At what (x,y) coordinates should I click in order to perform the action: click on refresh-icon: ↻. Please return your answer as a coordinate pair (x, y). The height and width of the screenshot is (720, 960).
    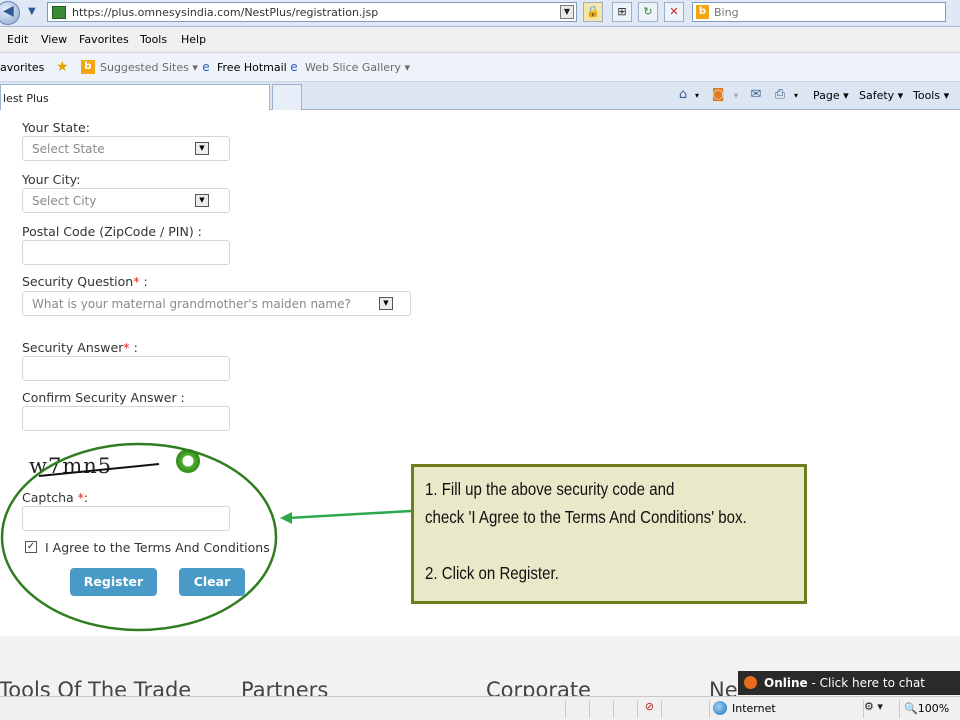
    Looking at the image, I should click on (648, 12).